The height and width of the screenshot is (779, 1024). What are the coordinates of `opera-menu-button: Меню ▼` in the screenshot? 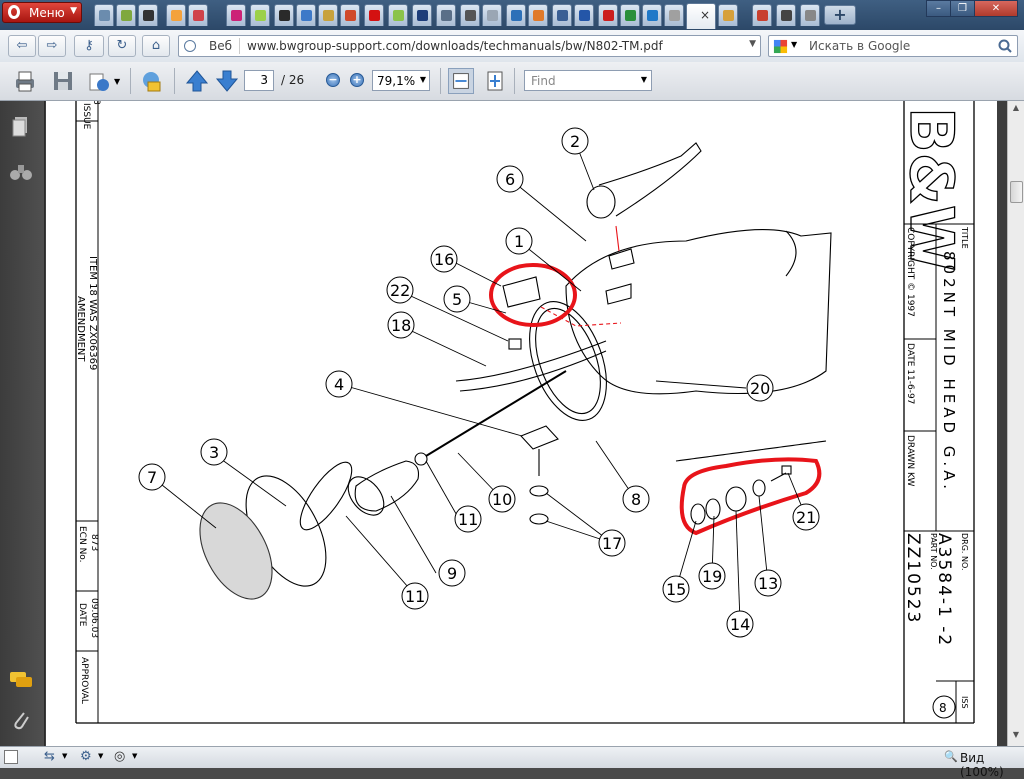 It's located at (42, 12).